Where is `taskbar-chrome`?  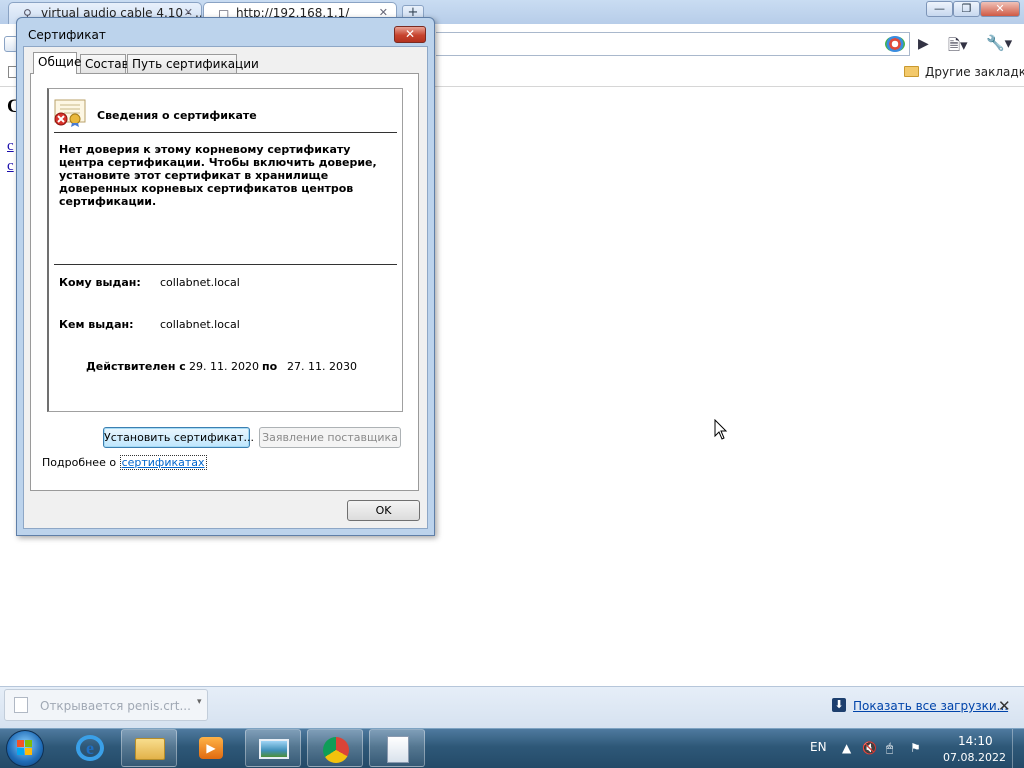 taskbar-chrome is located at coordinates (335, 748).